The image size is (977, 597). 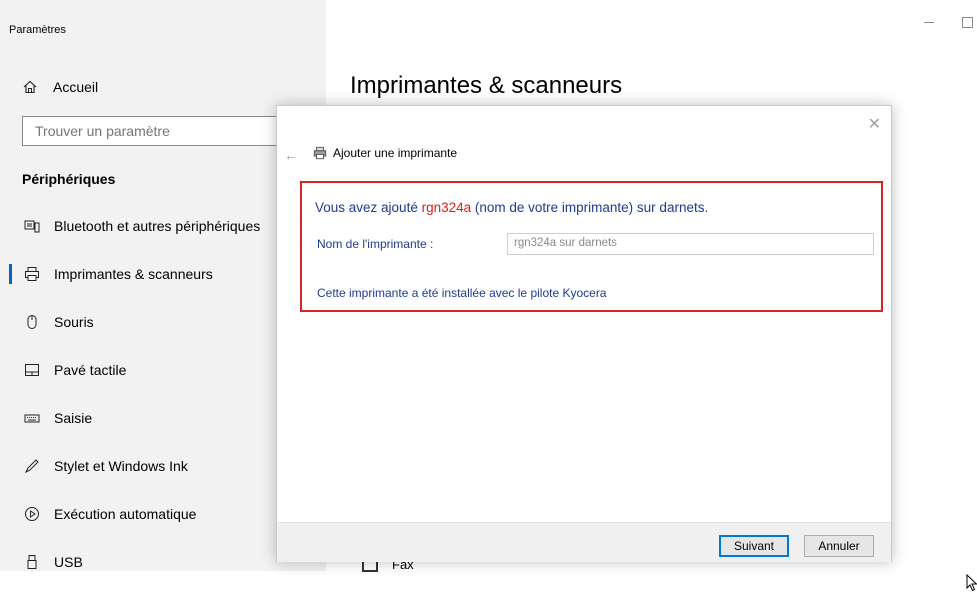 What do you see at coordinates (32, 418) in the screenshot?
I see `keyboard-icon` at bounding box center [32, 418].